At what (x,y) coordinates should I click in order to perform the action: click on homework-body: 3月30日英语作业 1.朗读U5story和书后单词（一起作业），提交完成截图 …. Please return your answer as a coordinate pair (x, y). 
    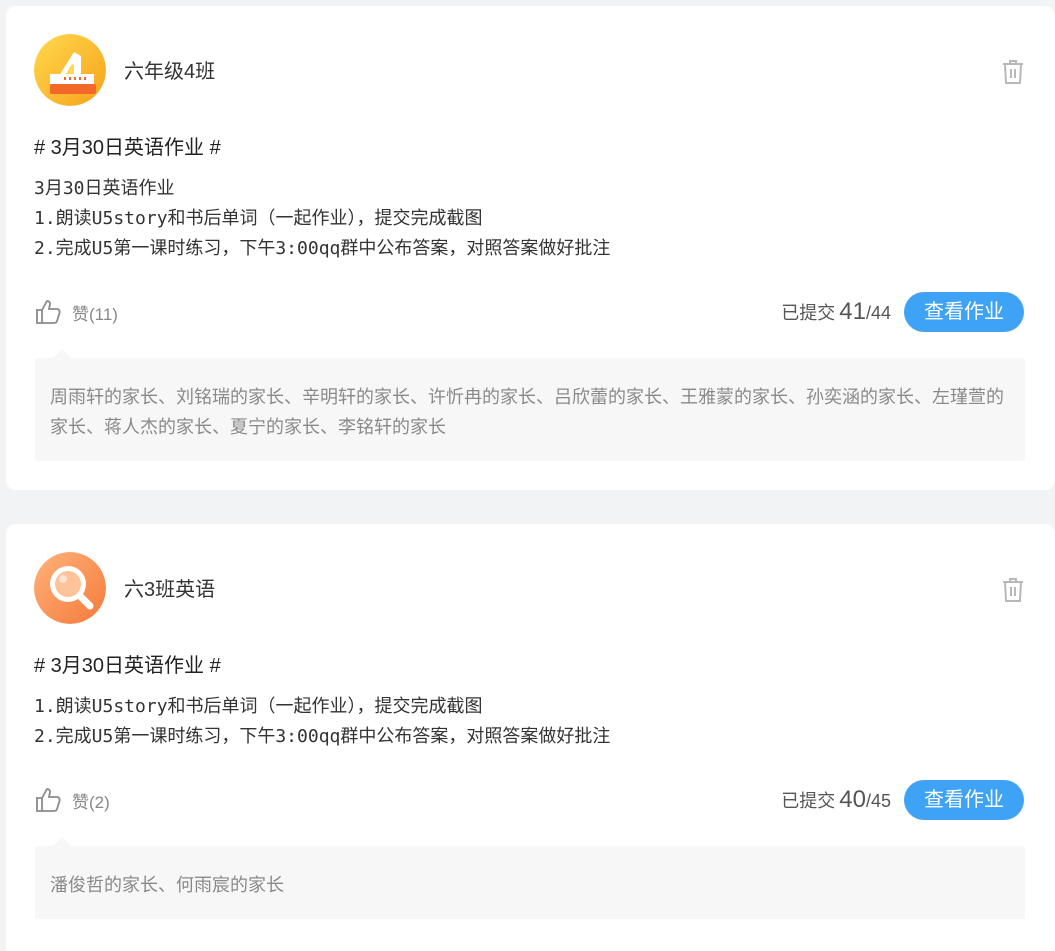
    Looking at the image, I should click on (322, 219).